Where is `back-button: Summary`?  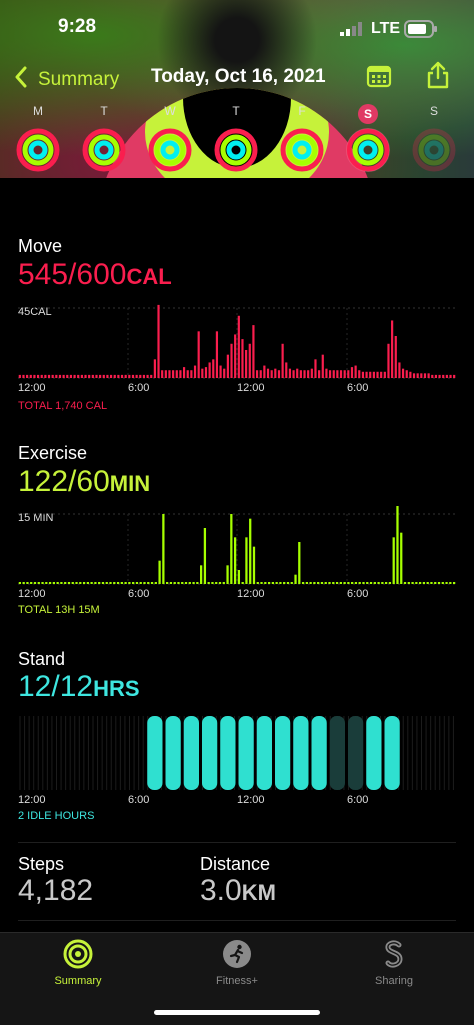 back-button: Summary is located at coordinates (66, 79).